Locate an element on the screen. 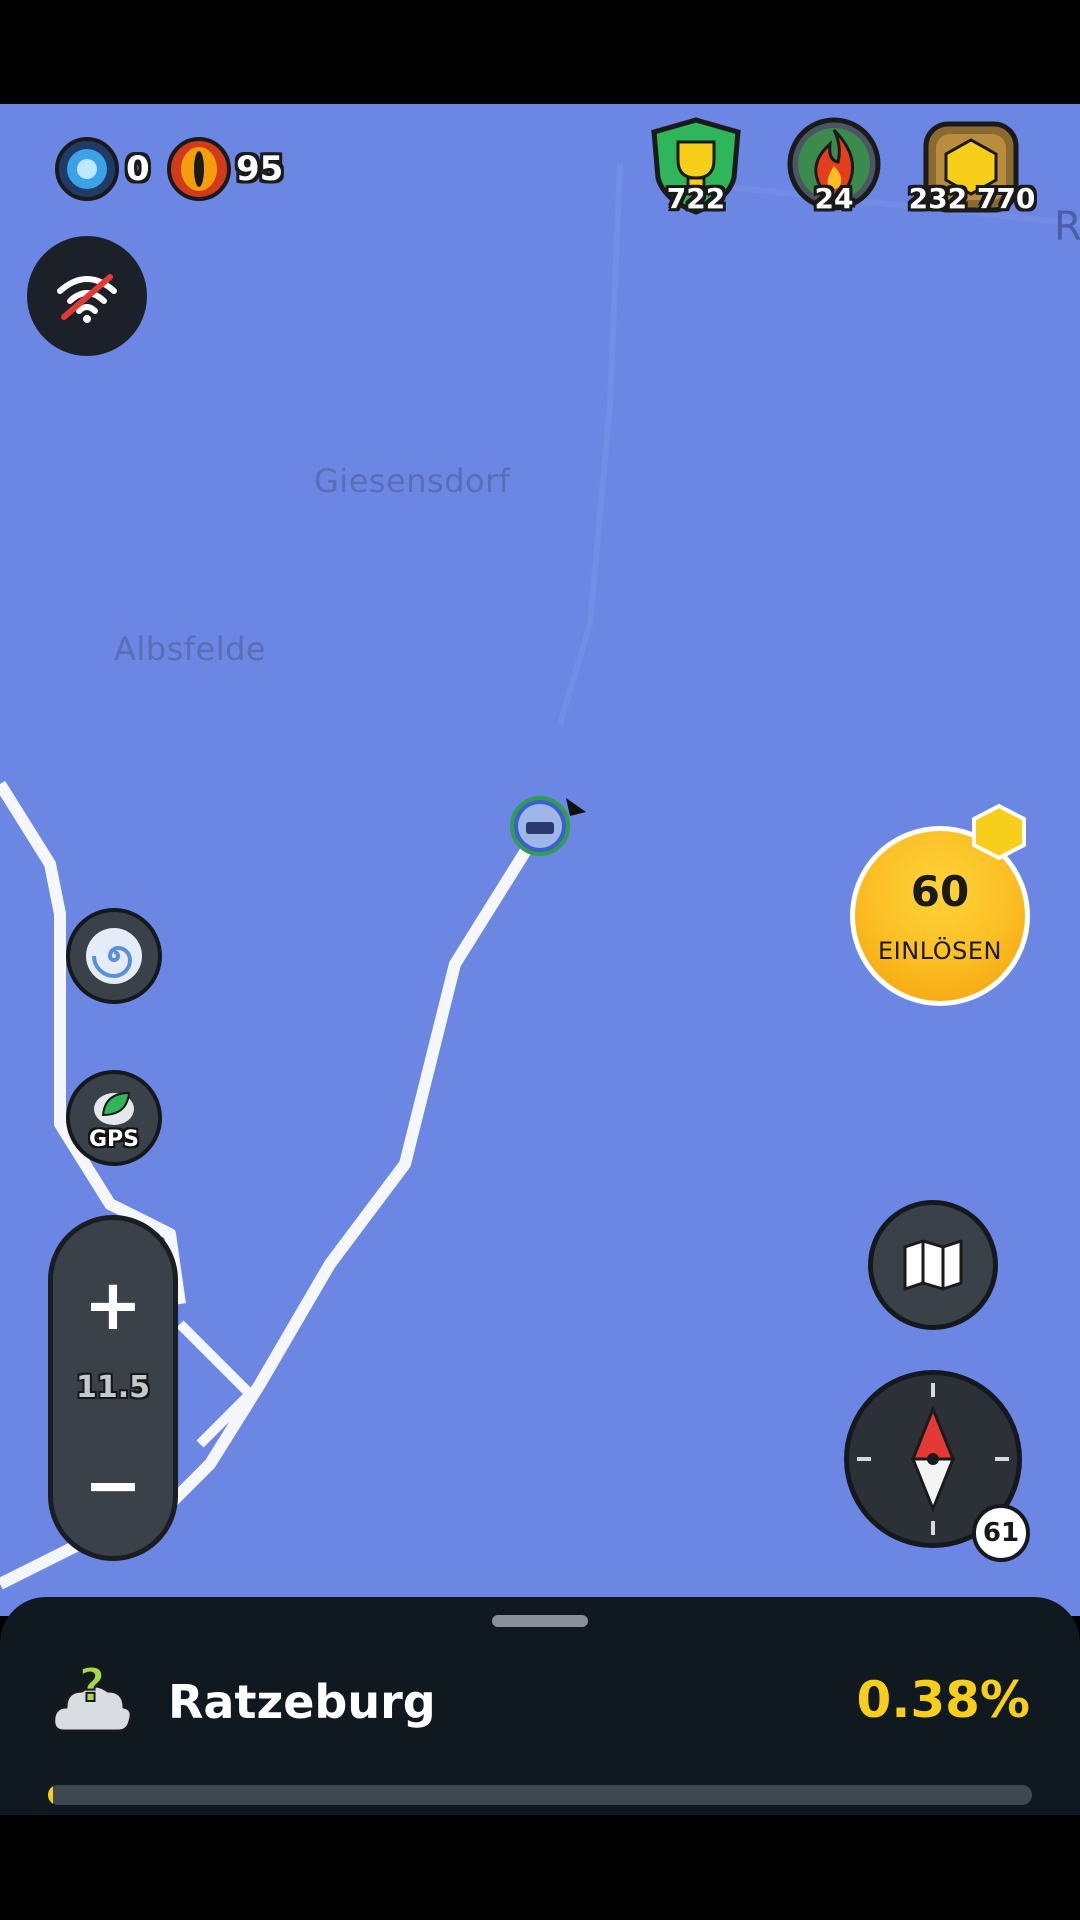  place-label-partial: R is located at coordinates (1067, 227).